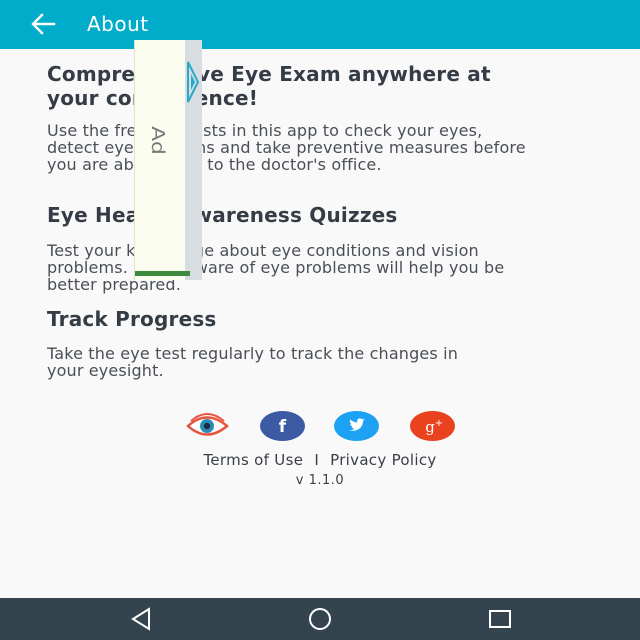 The width and height of the screenshot is (640, 640). What do you see at coordinates (168, 160) in the screenshot?
I see `ad-overlay: Ad` at bounding box center [168, 160].